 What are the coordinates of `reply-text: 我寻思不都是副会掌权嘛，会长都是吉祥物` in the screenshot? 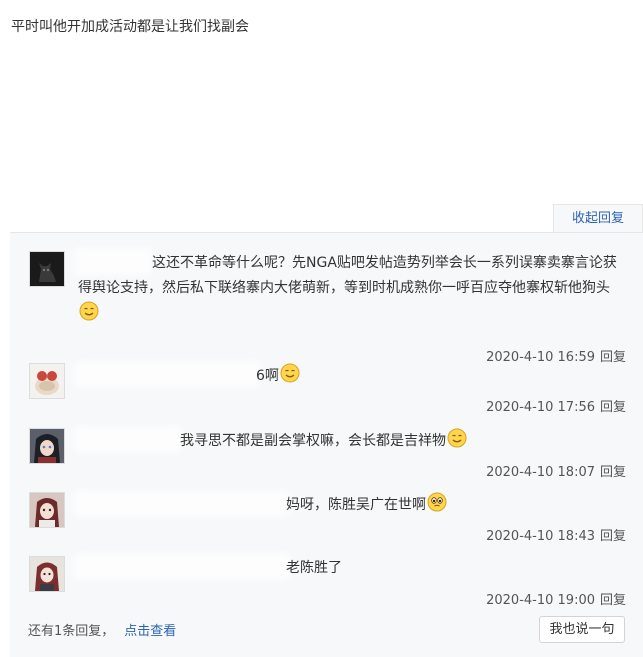 It's located at (313, 441).